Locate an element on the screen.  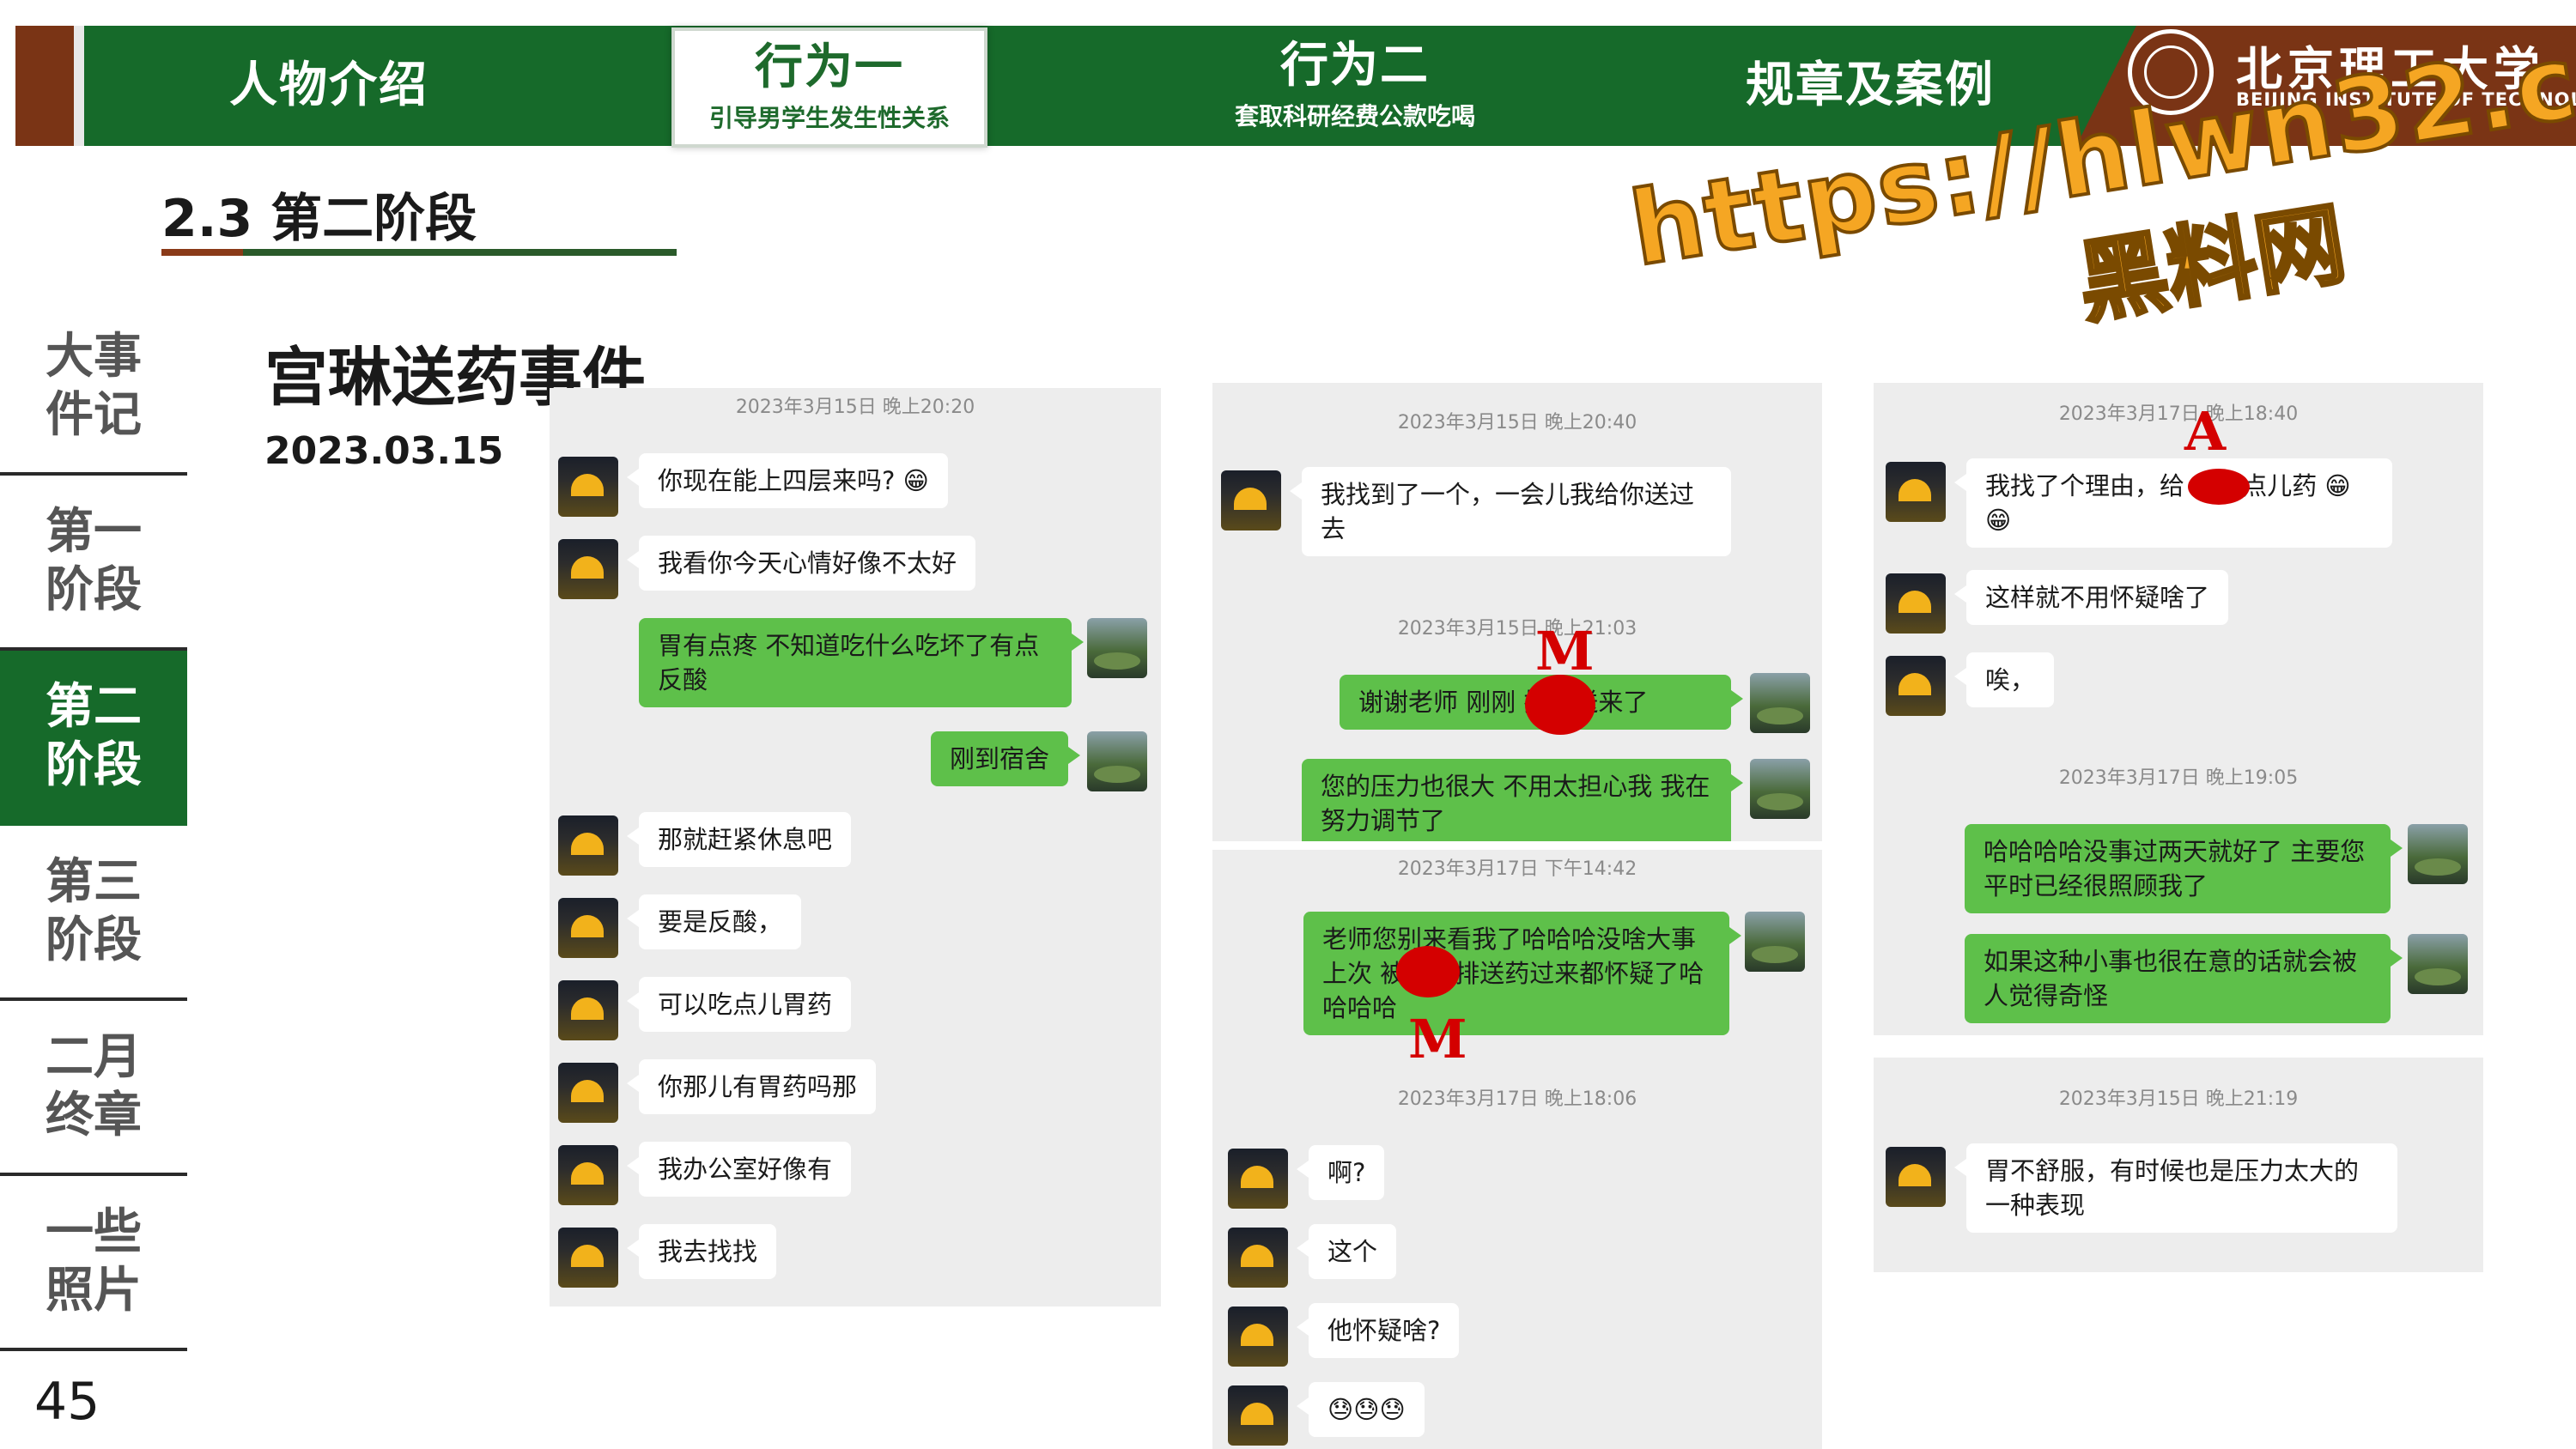
nav-tab-label: 规章及案例 is located at coordinates (1871, 86).